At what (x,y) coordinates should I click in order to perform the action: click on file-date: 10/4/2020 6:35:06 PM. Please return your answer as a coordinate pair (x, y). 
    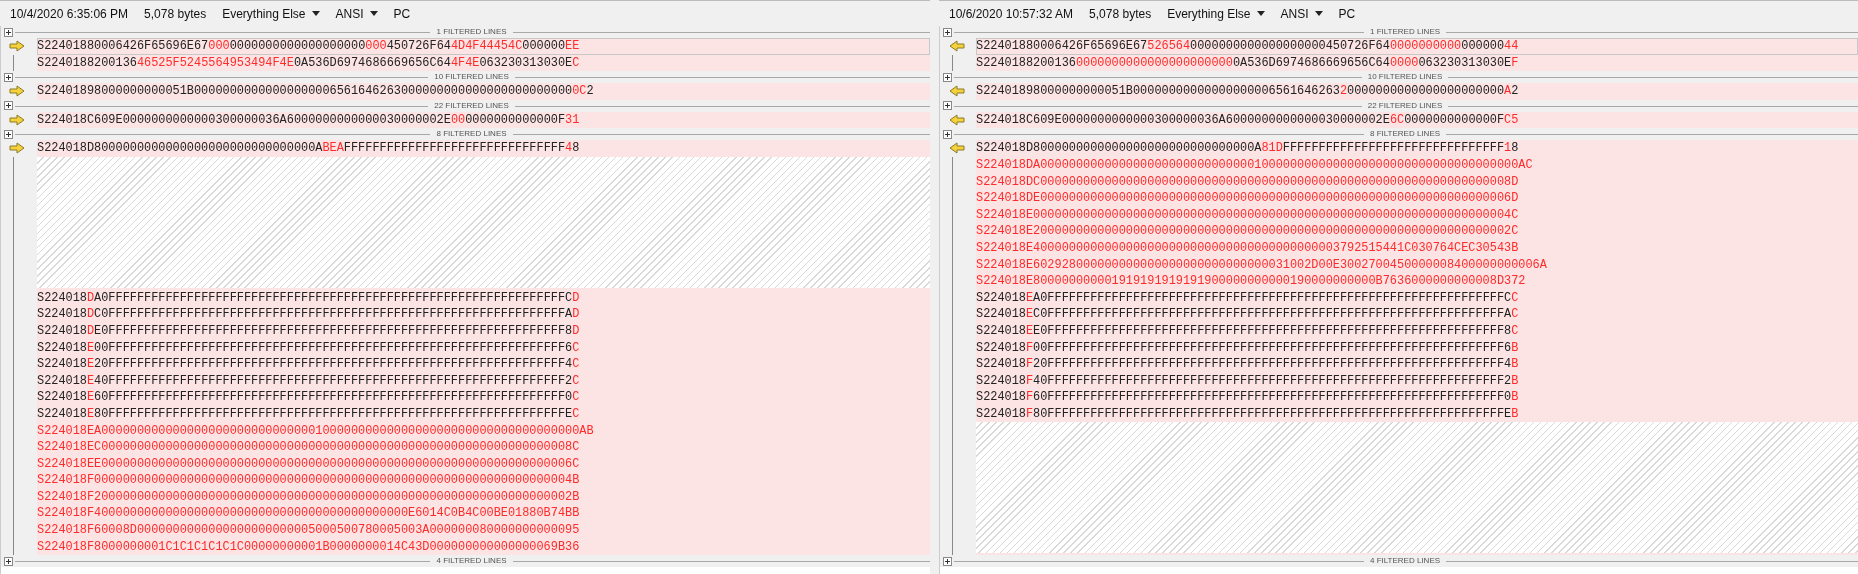
    Looking at the image, I should click on (69, 13).